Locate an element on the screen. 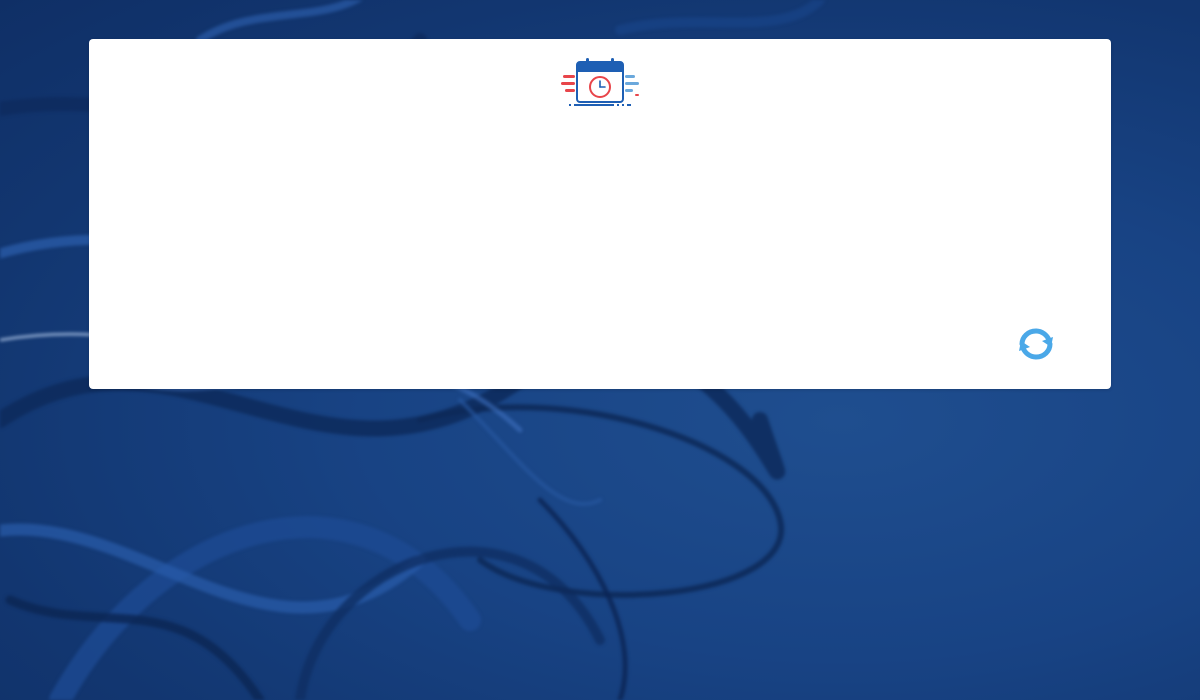 The image size is (1200, 700). calendar-clock-icon is located at coordinates (601, 83).